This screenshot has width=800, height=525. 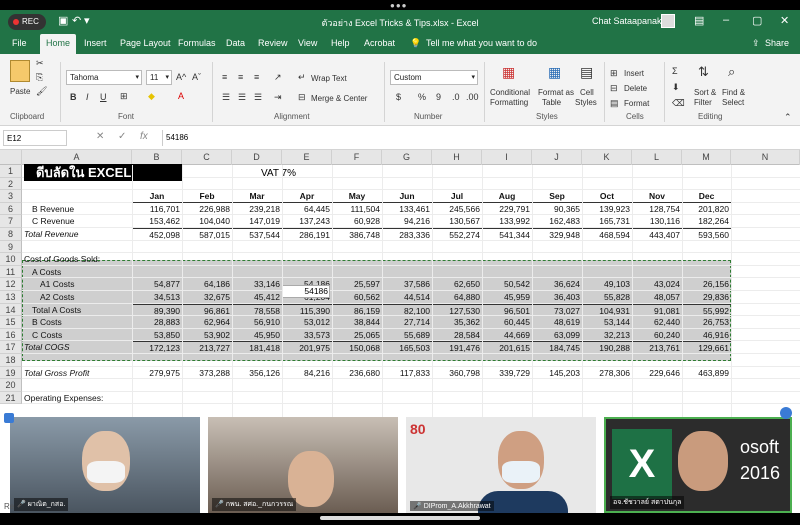 I want to click on table-cell: 443,407, so click(x=657, y=234).